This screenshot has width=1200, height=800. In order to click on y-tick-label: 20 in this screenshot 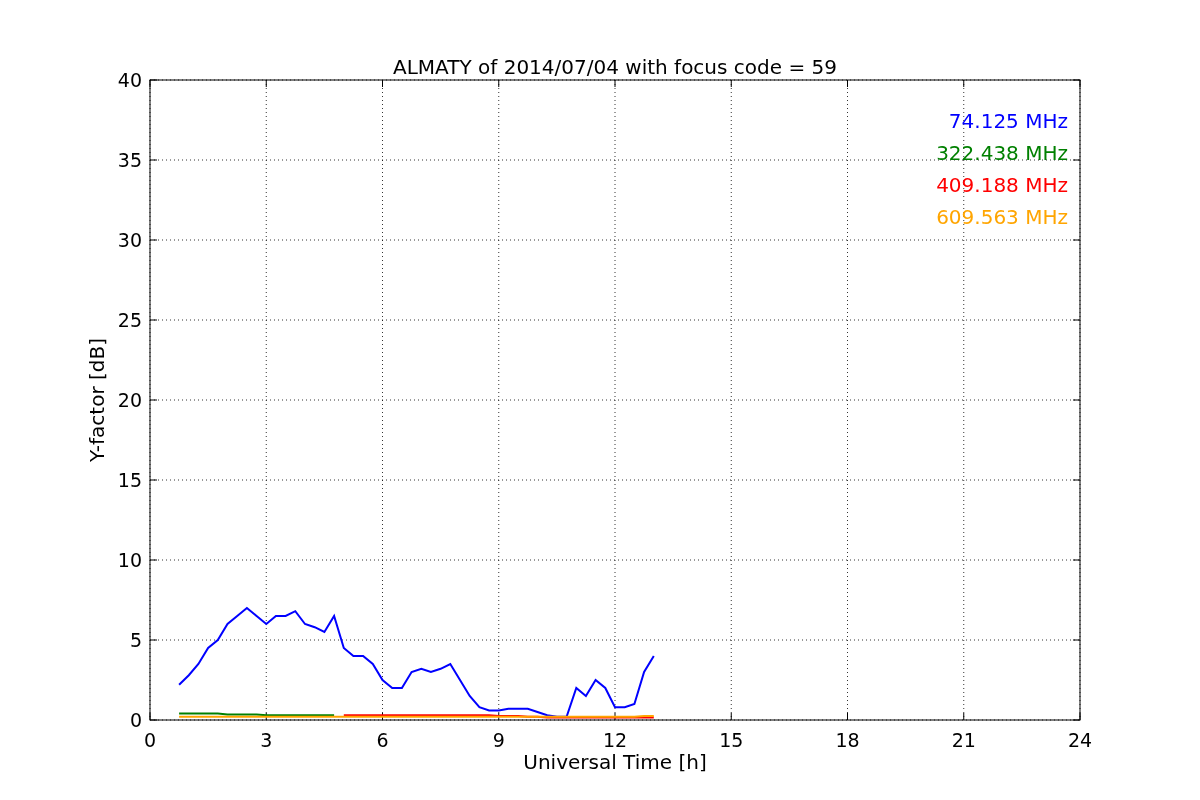, I will do `click(129, 400)`.